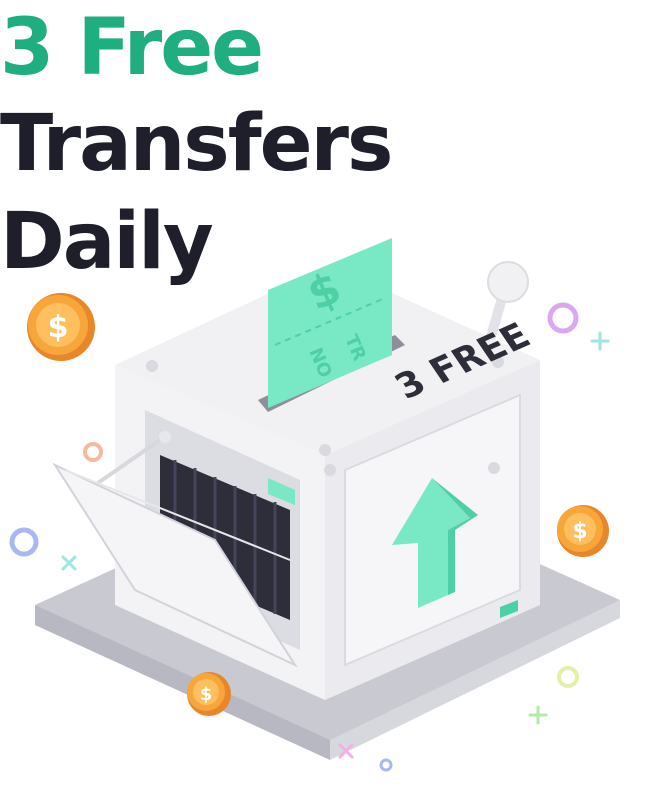 This screenshot has width=660, height=800. Describe the element at coordinates (27, 48) in the screenshot. I see `headline-number: 3` at that location.